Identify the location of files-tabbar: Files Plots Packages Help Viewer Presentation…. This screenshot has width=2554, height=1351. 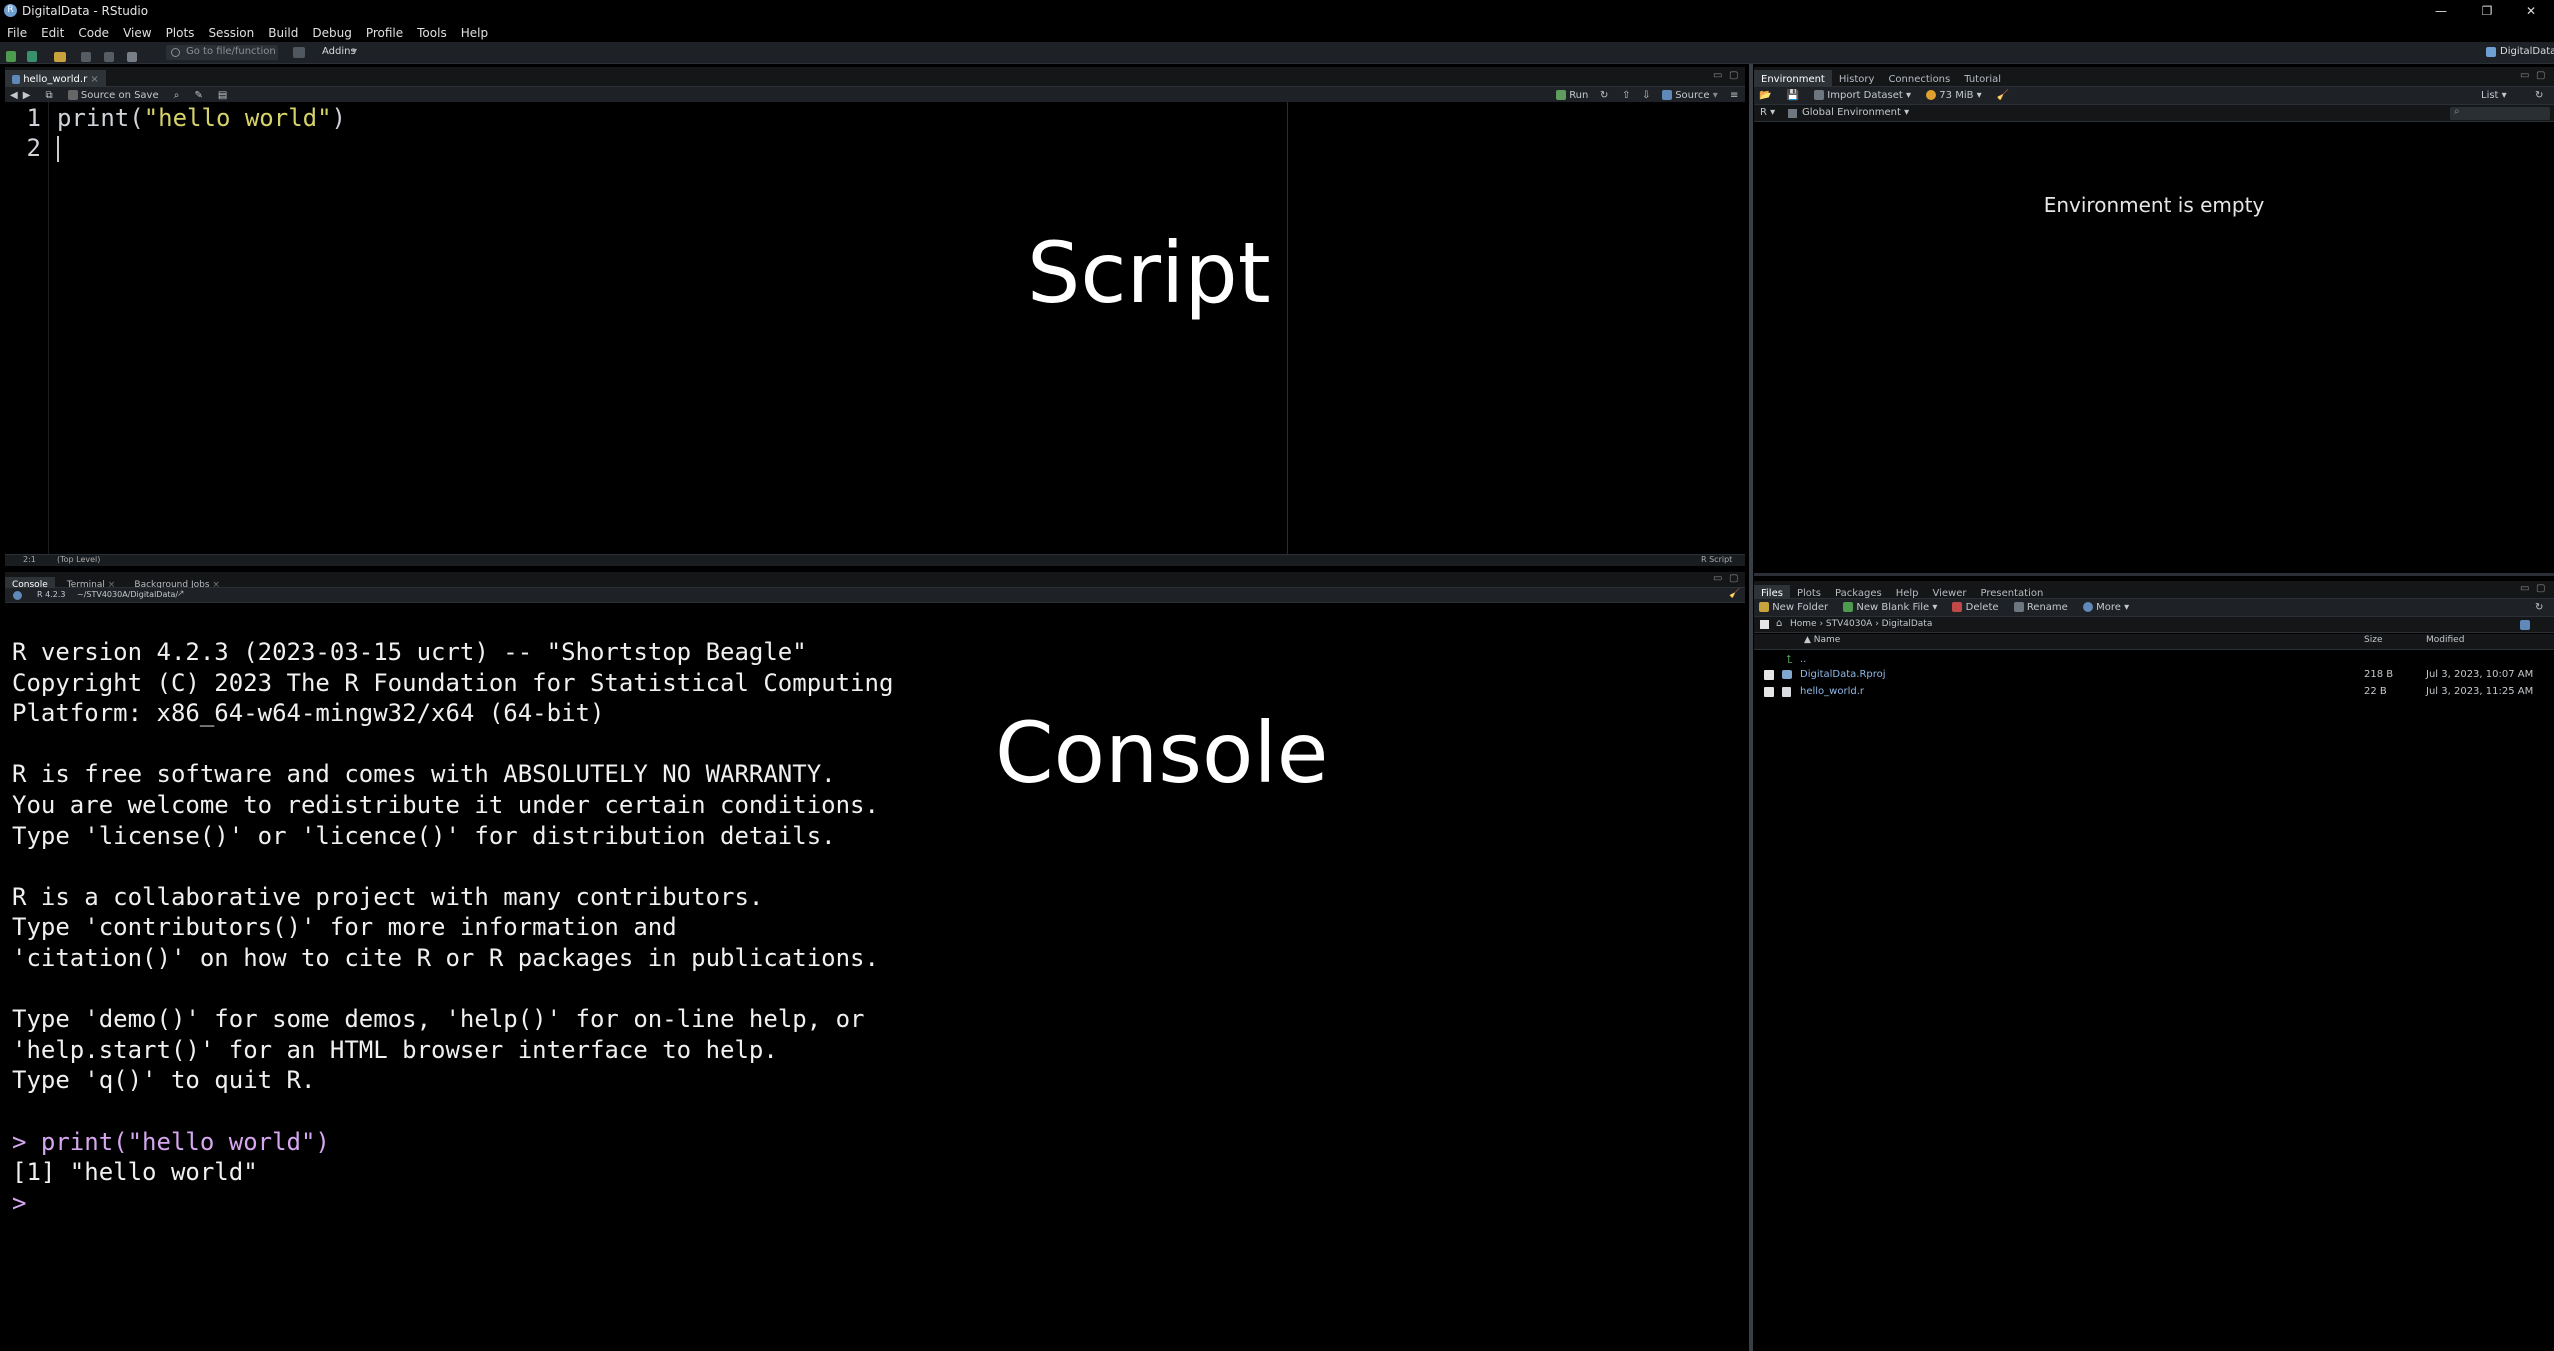
(2154, 592).